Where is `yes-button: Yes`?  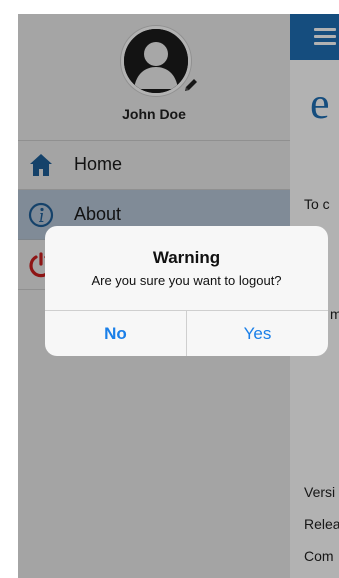 yes-button: Yes is located at coordinates (257, 333).